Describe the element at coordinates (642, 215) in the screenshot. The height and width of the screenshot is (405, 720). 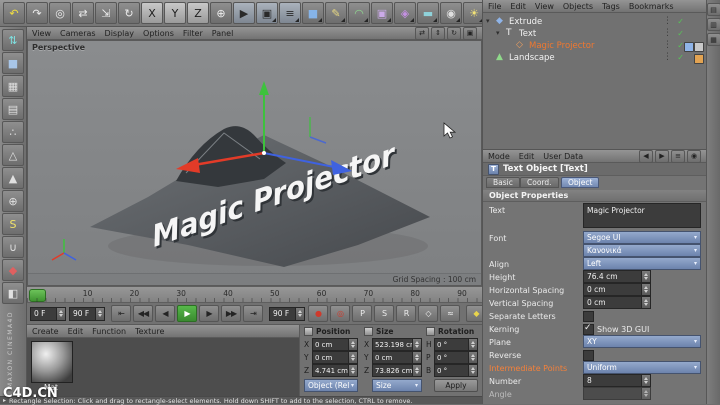
I see `text-input: Magic Projector` at that location.